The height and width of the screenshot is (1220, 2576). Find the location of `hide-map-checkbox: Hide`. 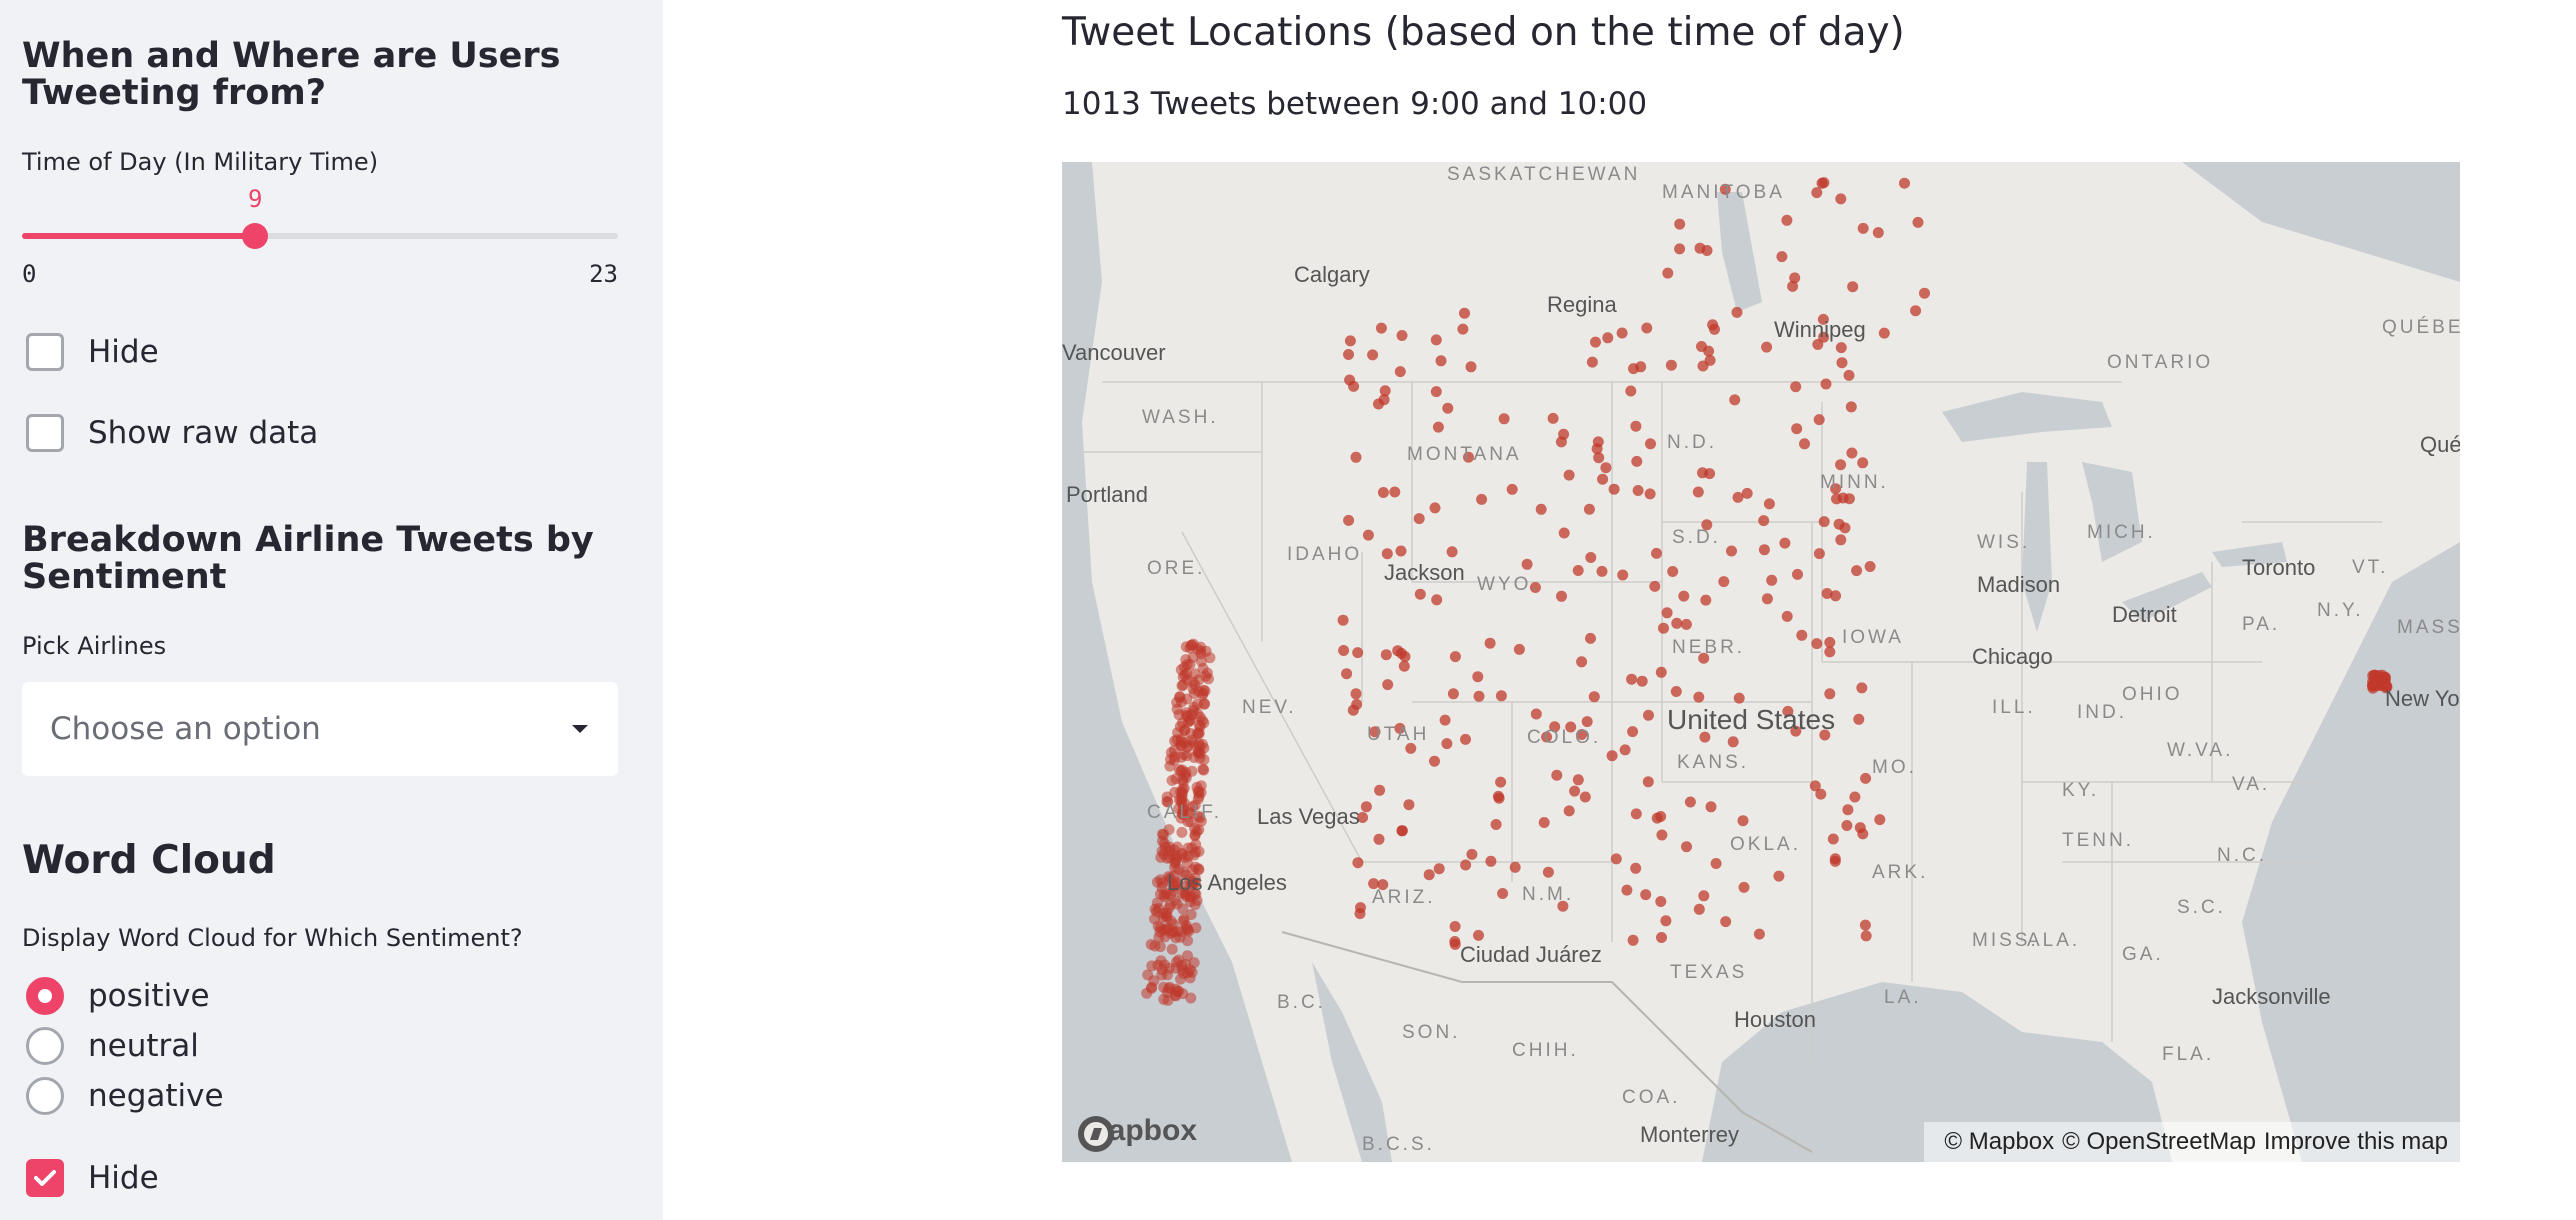

hide-map-checkbox: Hide is located at coordinates (92, 352).